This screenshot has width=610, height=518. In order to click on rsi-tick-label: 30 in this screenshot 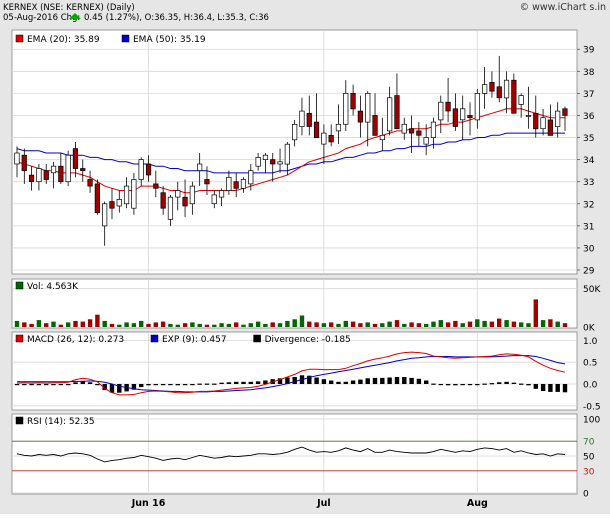, I will do `click(589, 472)`.